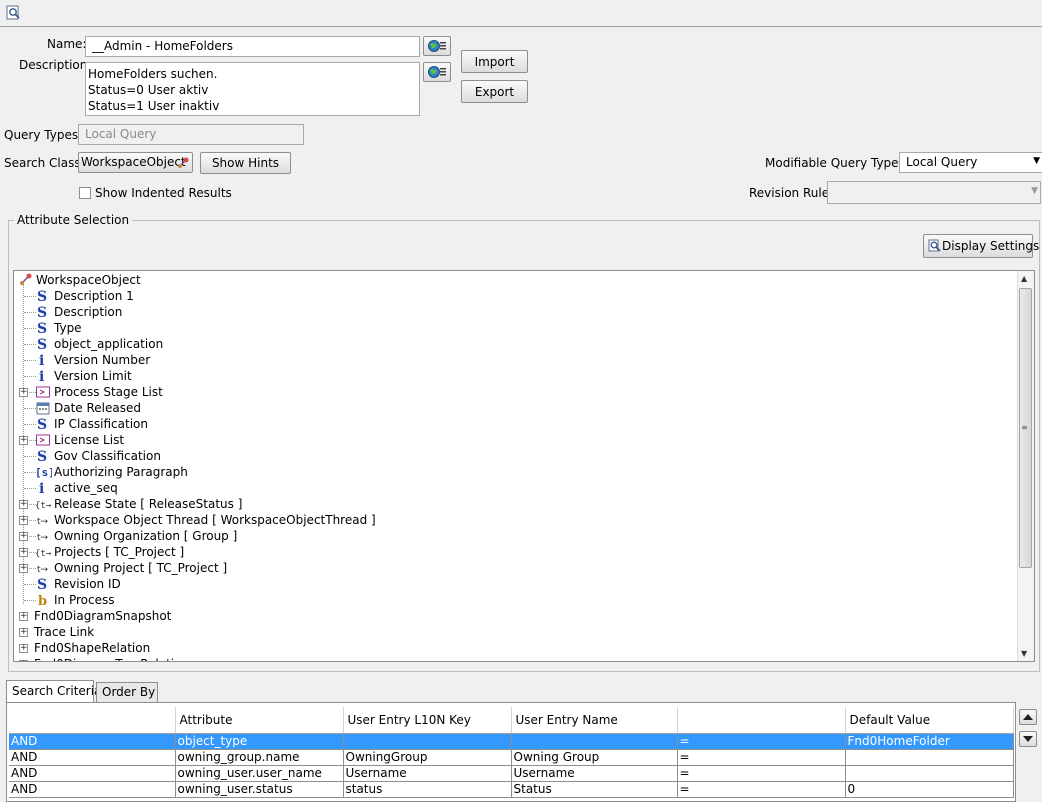 This screenshot has width=1042, height=802. What do you see at coordinates (88, 312) in the screenshot?
I see `tree-item-label: Description` at bounding box center [88, 312].